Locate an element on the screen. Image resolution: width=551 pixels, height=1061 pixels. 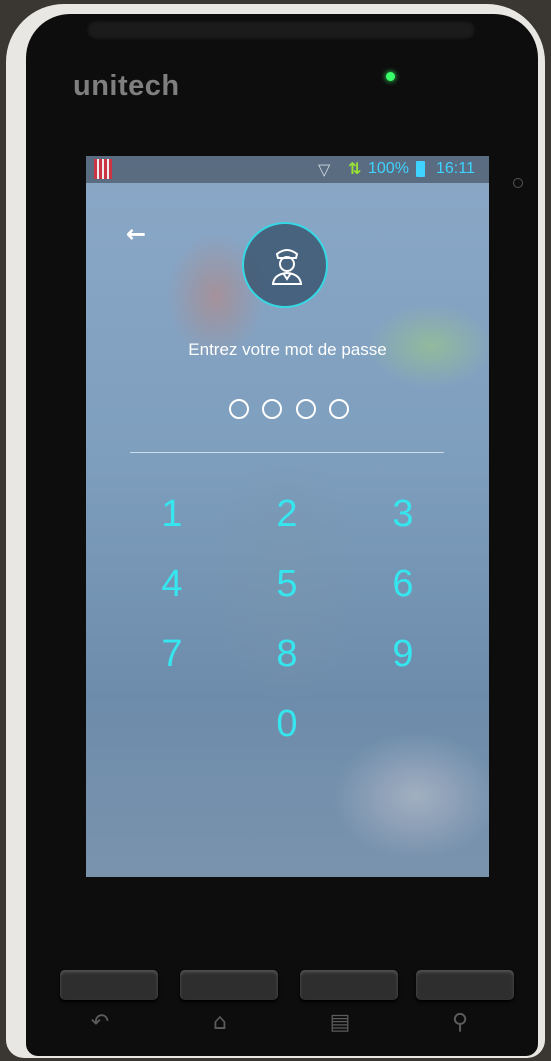
battery-icon is located at coordinates (420, 169).